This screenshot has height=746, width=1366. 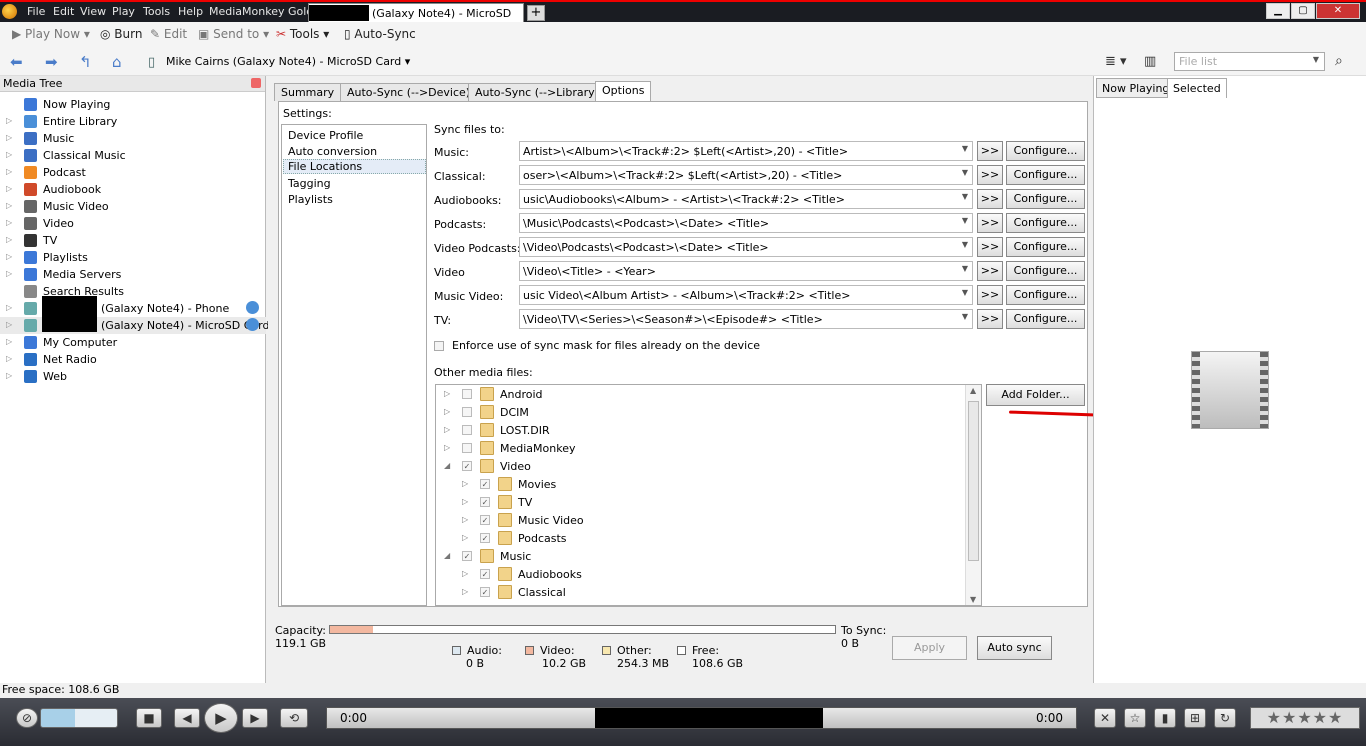 What do you see at coordinates (1105, 718) in the screenshot?
I see `close-track-icon: ✕` at bounding box center [1105, 718].